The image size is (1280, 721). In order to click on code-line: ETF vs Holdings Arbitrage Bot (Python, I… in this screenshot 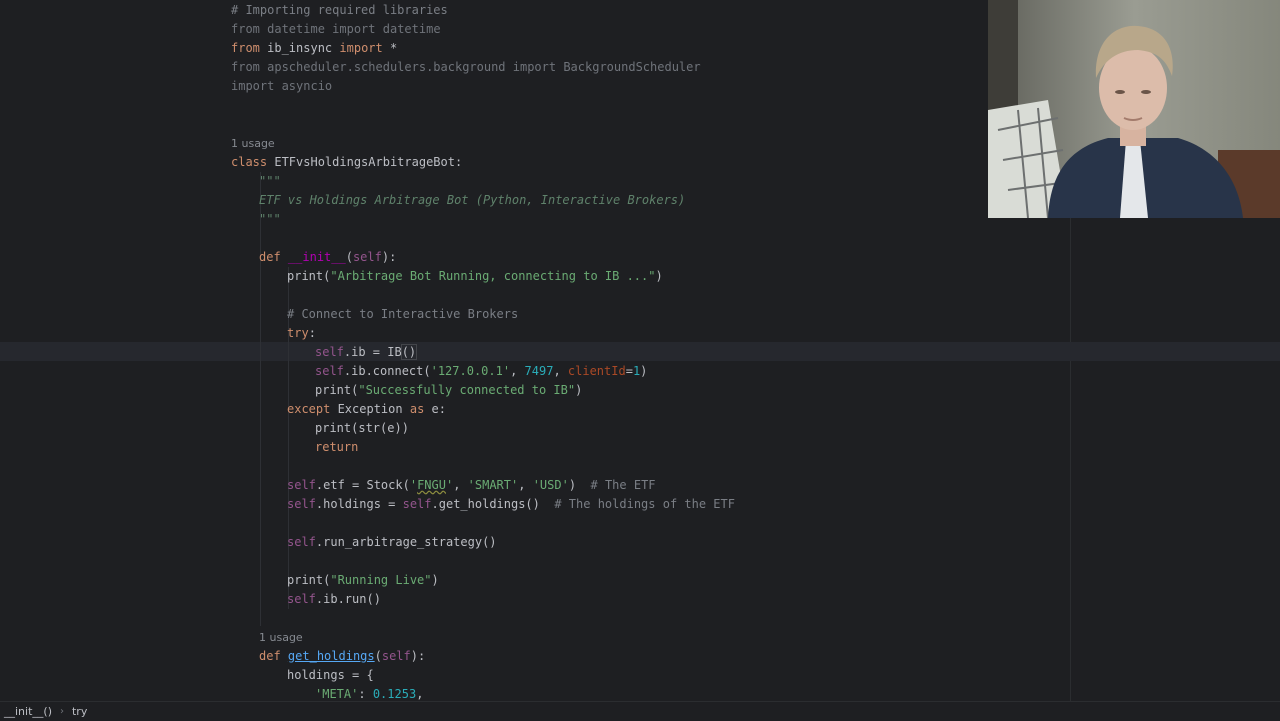, I will do `click(472, 200)`.